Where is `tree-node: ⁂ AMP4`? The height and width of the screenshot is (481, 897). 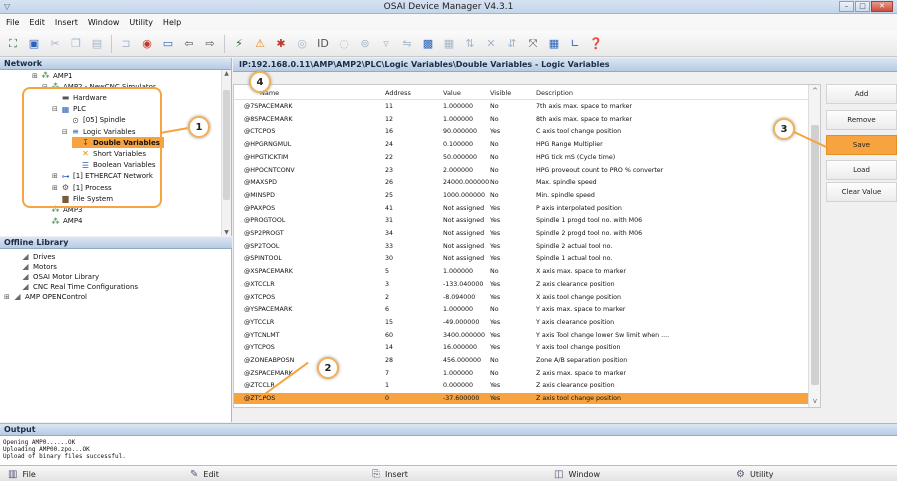 tree-node: ⁂ AMP4 is located at coordinates (62, 221).